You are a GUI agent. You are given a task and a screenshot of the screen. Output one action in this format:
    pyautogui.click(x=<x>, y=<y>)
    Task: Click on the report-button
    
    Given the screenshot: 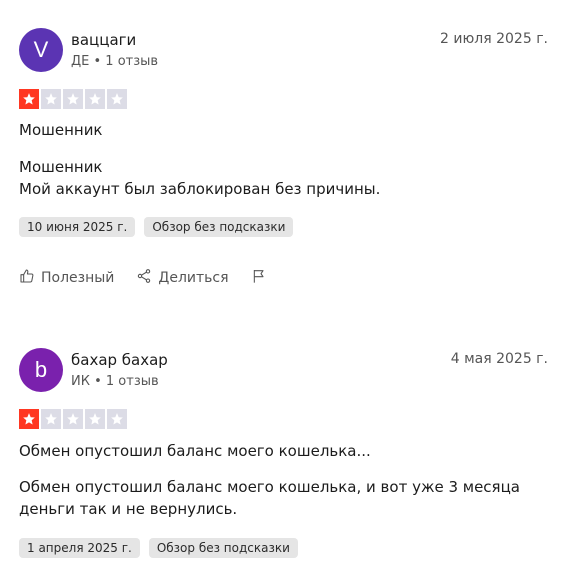 What is the action you would take?
    pyautogui.click(x=259, y=278)
    